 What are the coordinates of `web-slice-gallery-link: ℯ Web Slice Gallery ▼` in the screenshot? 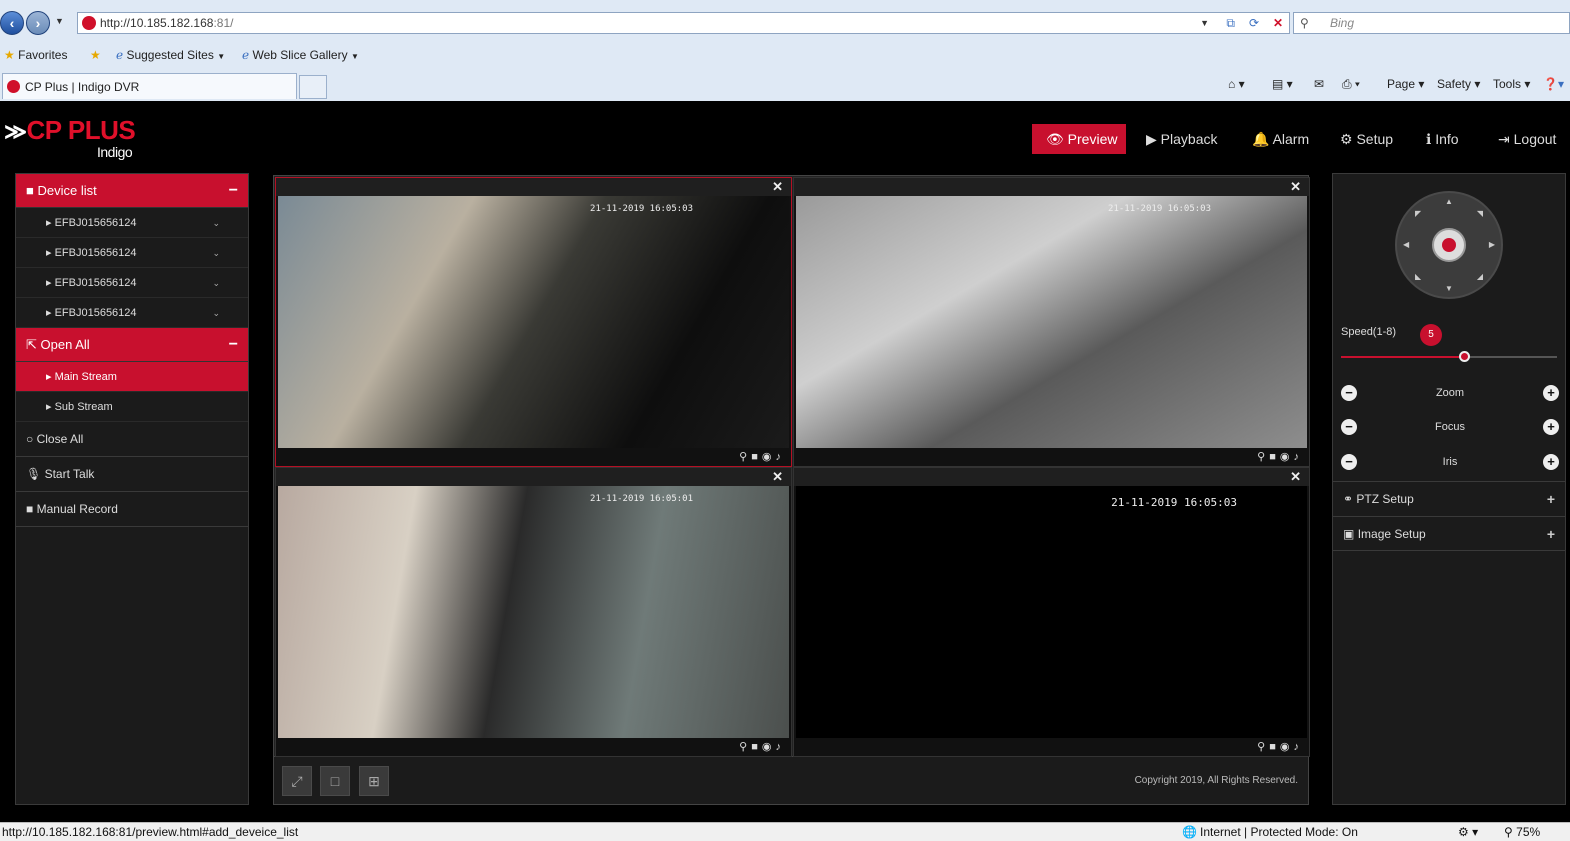 It's located at (300, 55).